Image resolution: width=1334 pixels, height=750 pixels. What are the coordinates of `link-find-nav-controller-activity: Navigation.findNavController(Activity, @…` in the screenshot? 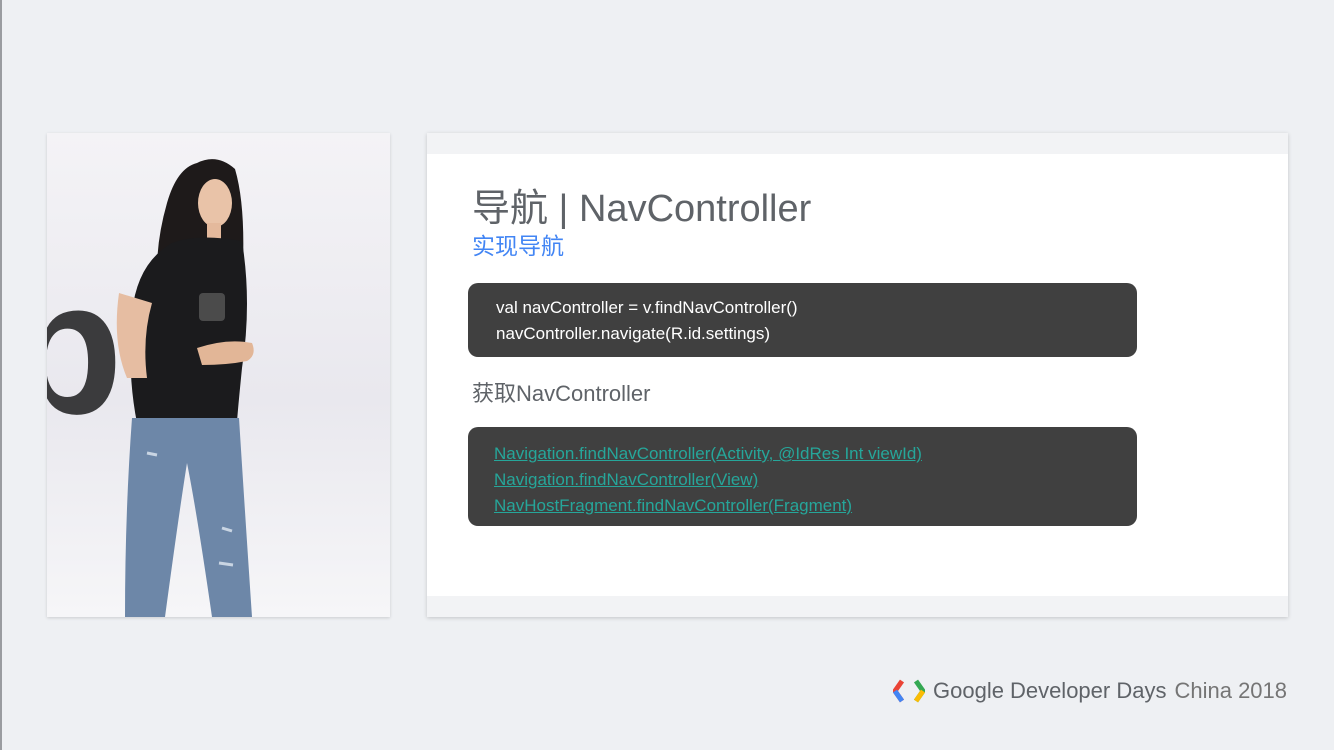 It's located at (802, 454).